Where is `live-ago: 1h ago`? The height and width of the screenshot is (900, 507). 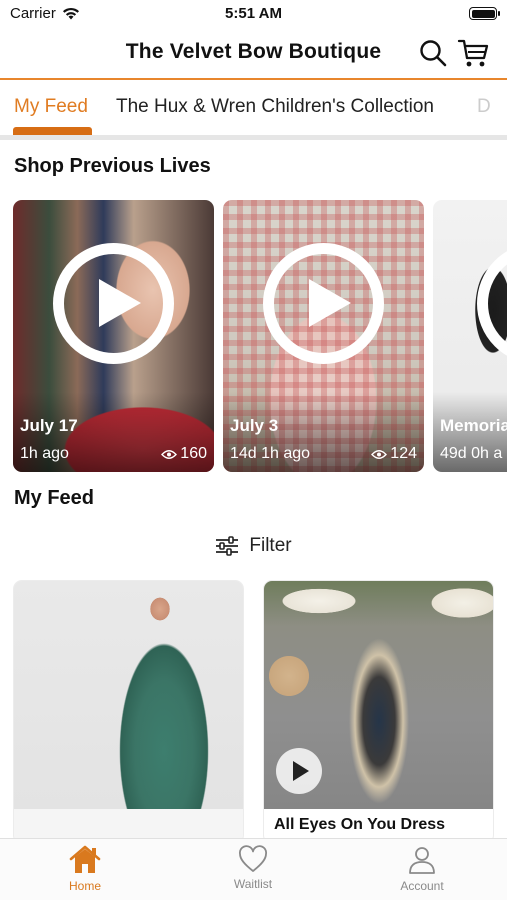
live-ago: 1h ago is located at coordinates (44, 453).